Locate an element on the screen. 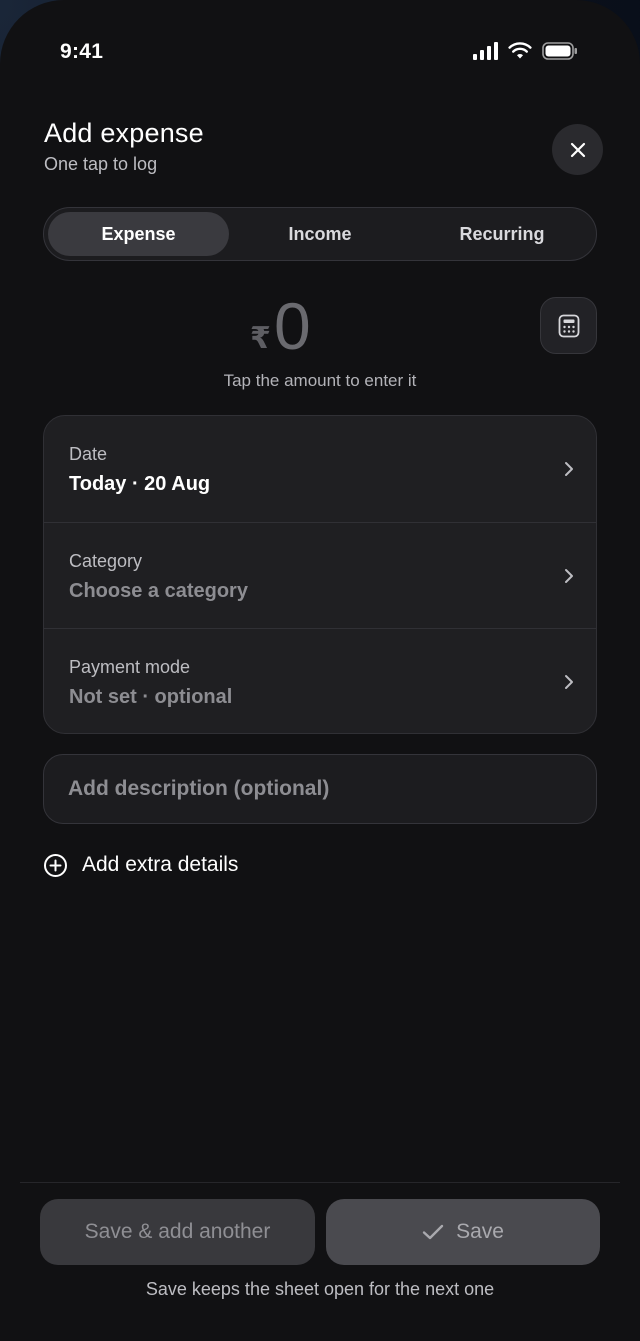 This screenshot has width=640, height=1341. tab-income: Income is located at coordinates (320, 234).